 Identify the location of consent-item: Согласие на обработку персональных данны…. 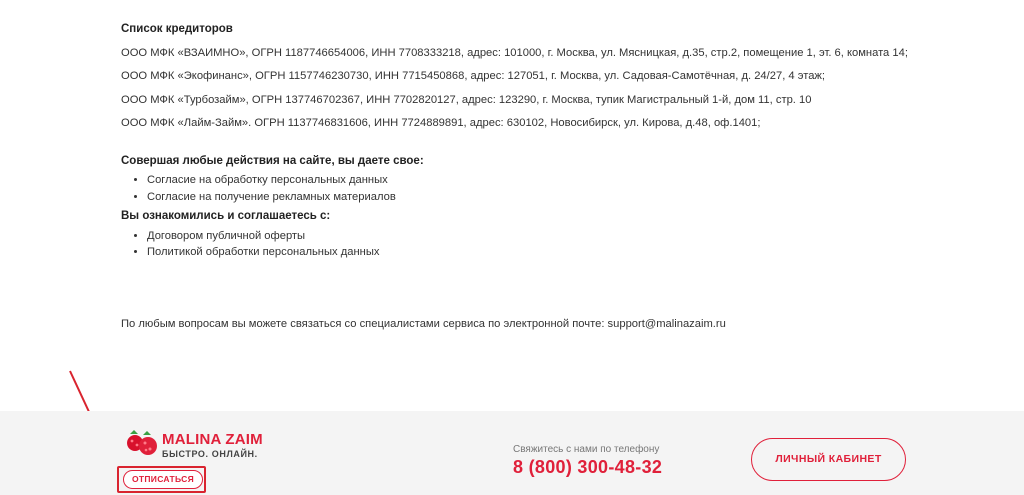
(529, 181).